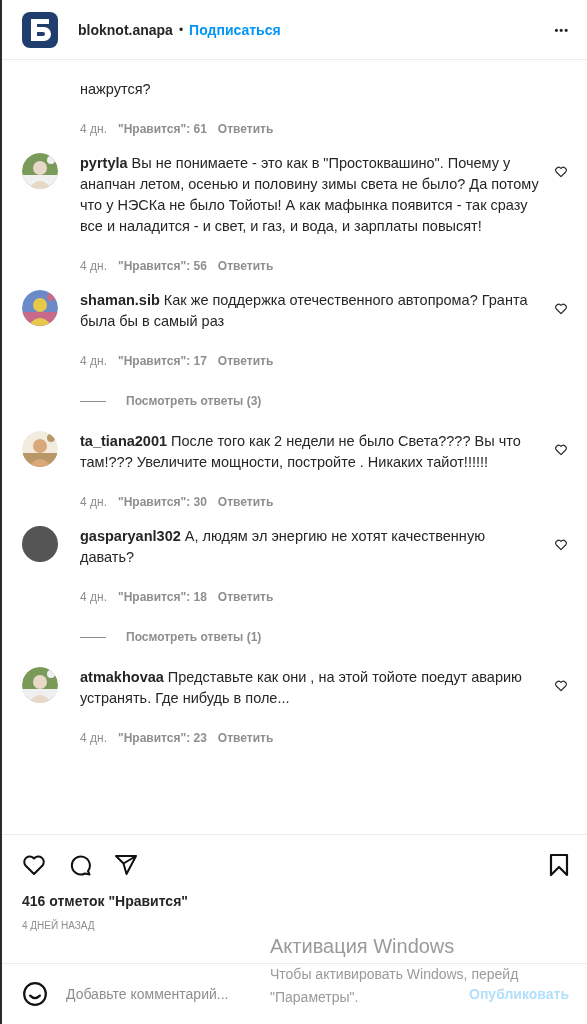 The height and width of the screenshot is (1024, 587). I want to click on likes-count: "Нравится": 17, so click(162, 361).